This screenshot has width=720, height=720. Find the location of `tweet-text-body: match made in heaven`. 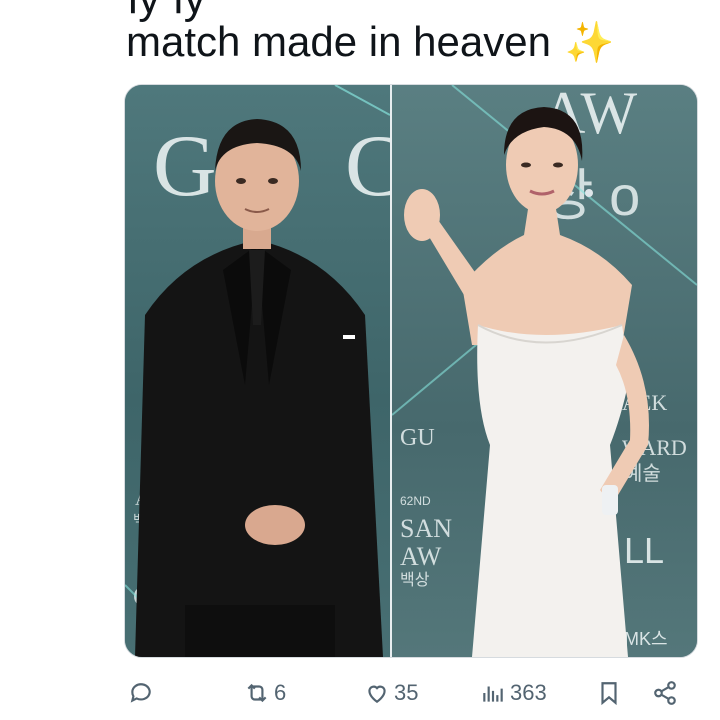

tweet-text-body: match made in heaven is located at coordinates (338, 41).